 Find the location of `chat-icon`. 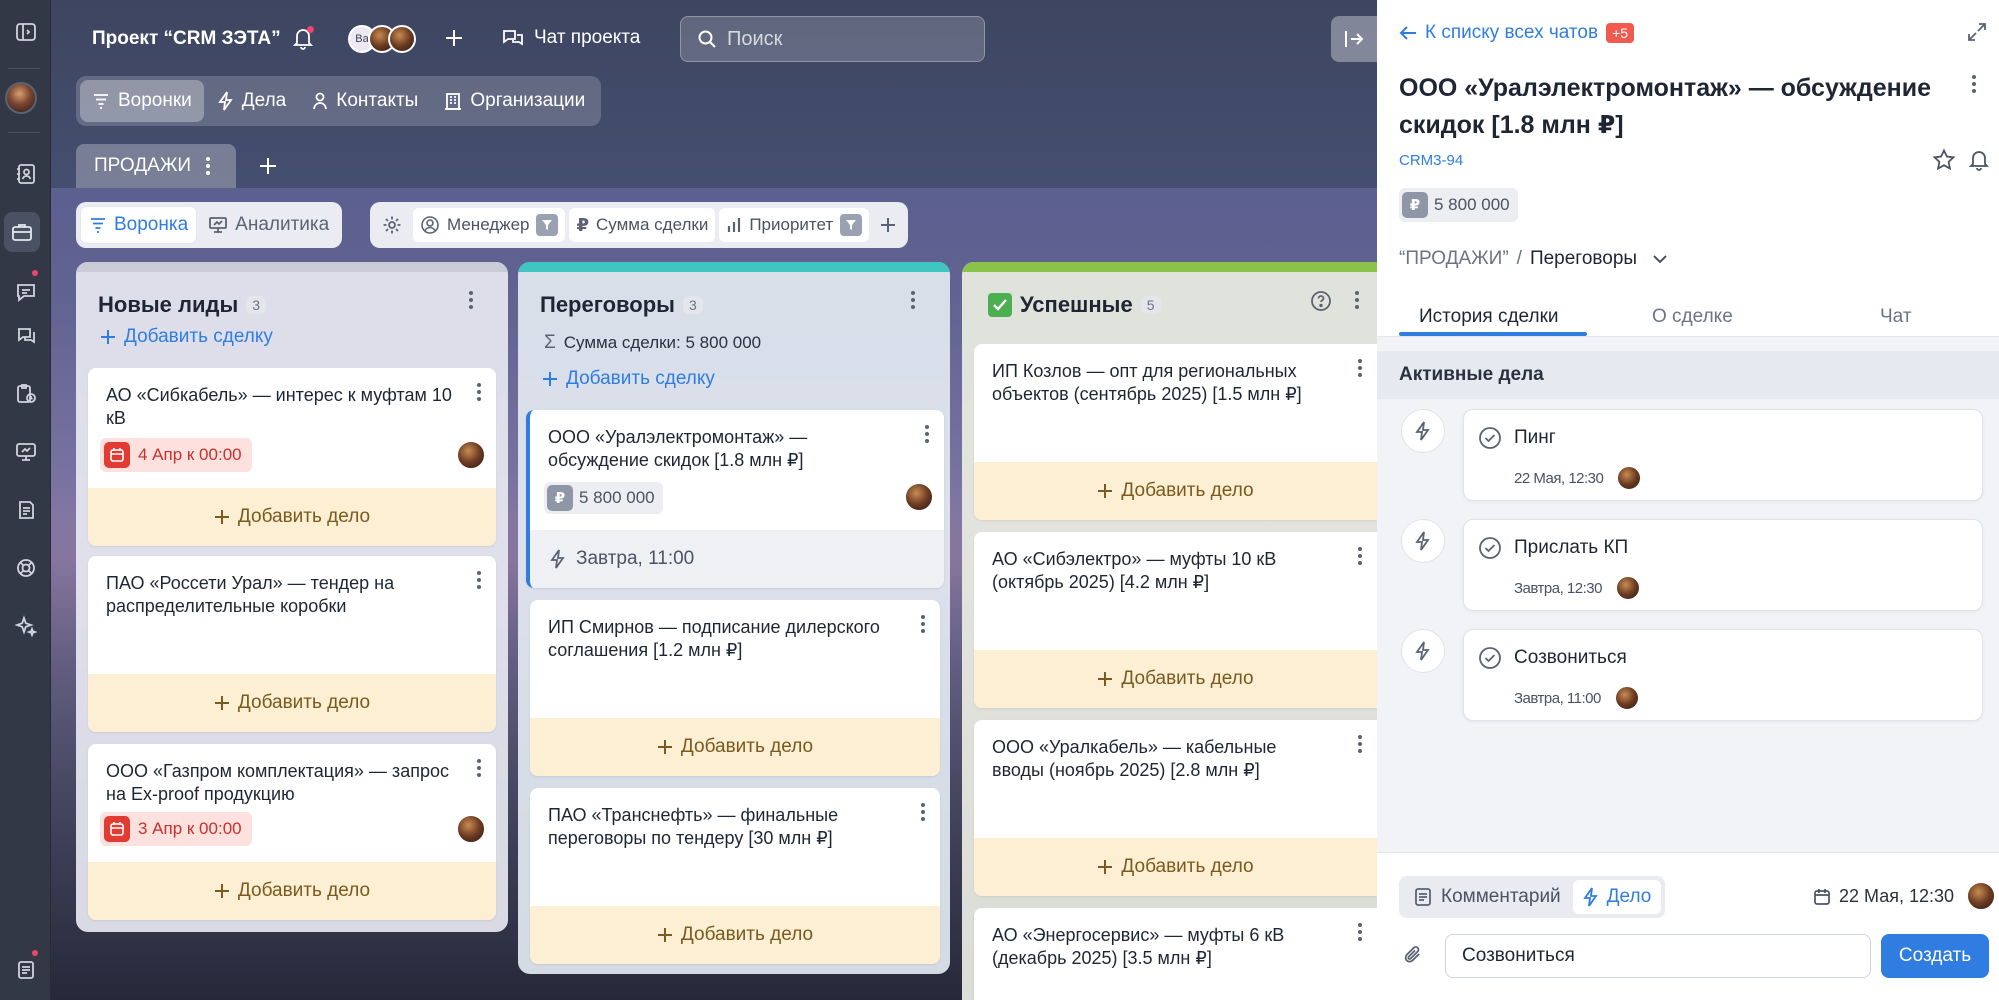

chat-icon is located at coordinates (25, 292).